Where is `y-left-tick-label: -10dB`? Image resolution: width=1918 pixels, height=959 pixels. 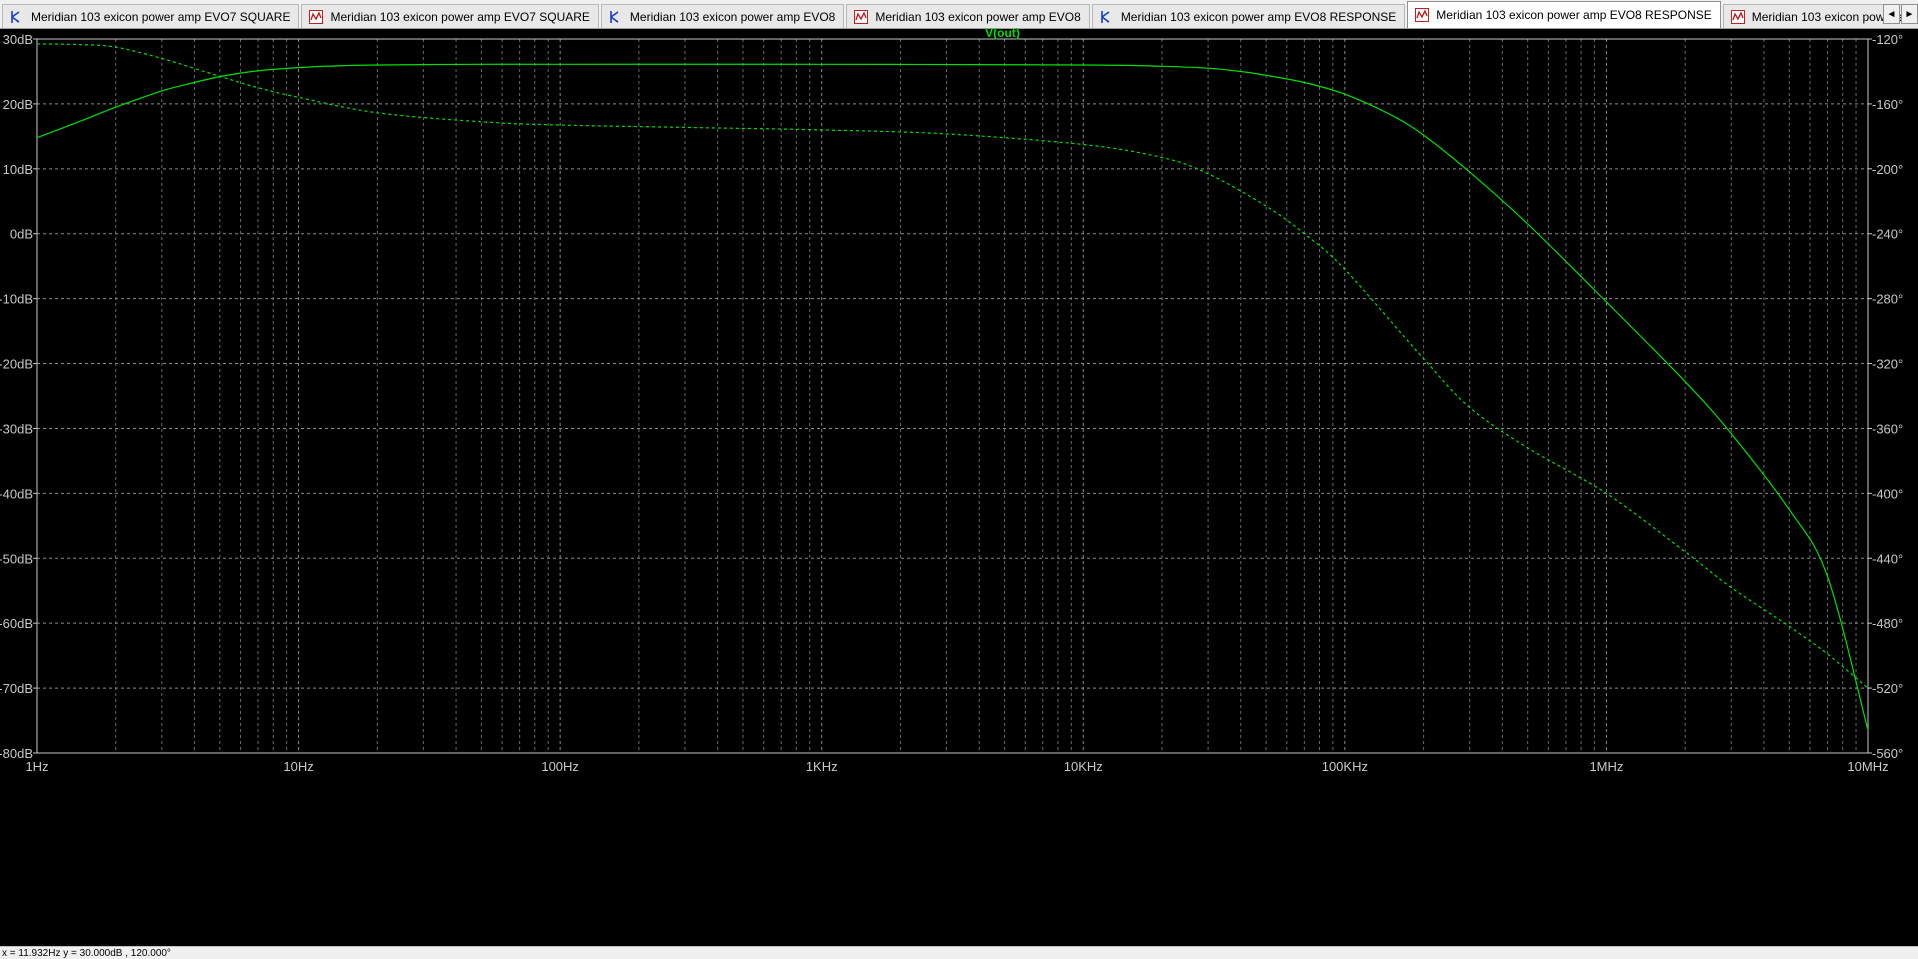 y-left-tick-label: -10dB is located at coordinates (16, 299).